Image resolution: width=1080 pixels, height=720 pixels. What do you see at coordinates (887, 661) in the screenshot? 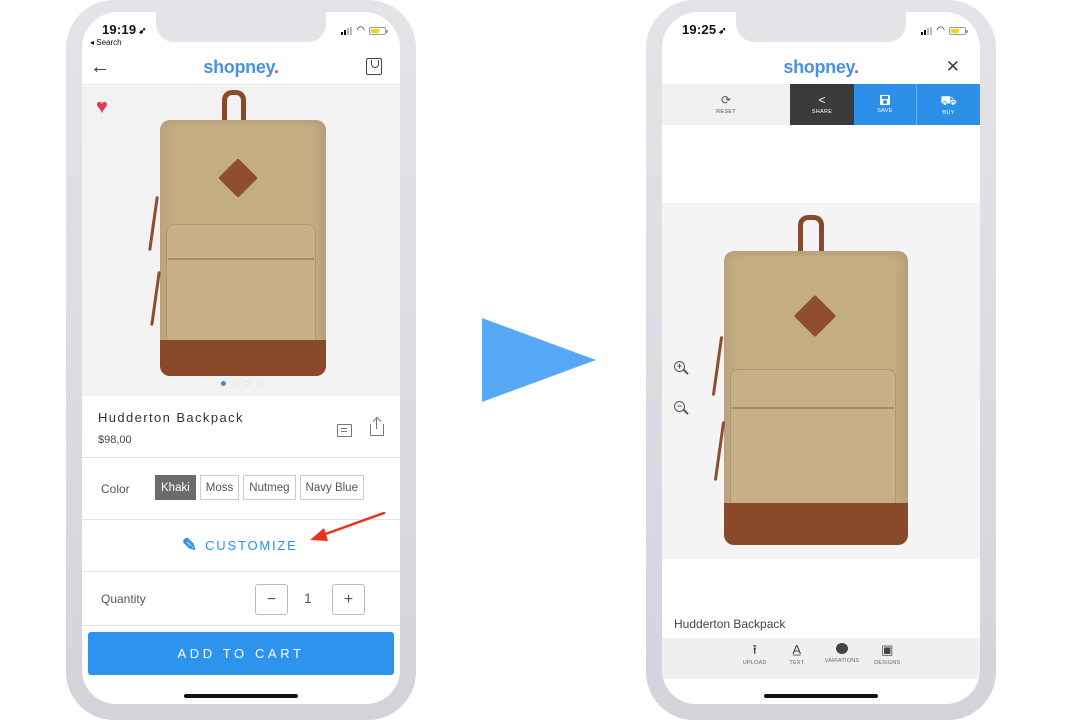
I see `designs-button: ▣ DESIGNS` at bounding box center [887, 661].